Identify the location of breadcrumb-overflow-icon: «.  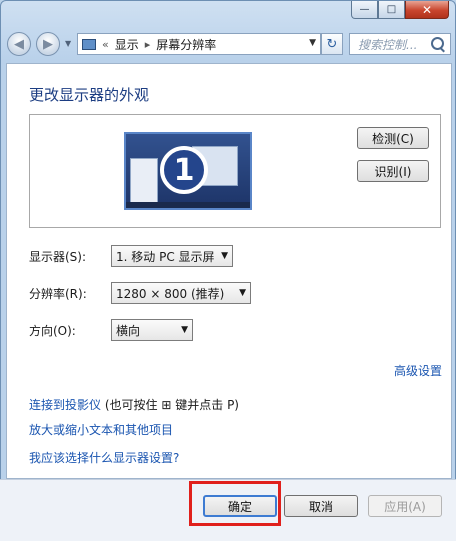
(105, 44).